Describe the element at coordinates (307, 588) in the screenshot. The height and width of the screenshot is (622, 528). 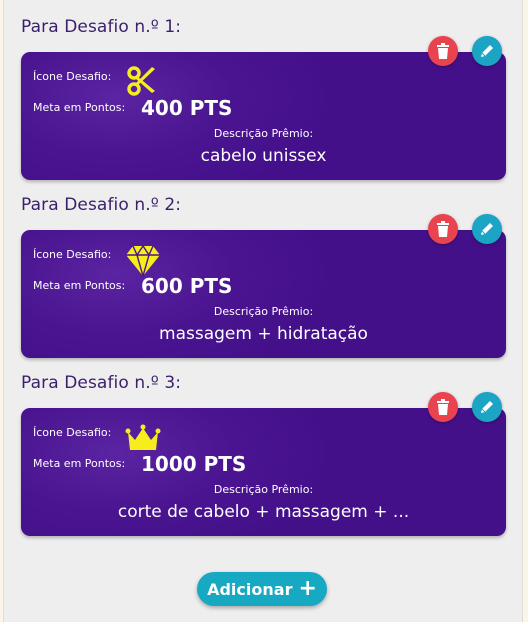
I see `plus-icon: +` at that location.